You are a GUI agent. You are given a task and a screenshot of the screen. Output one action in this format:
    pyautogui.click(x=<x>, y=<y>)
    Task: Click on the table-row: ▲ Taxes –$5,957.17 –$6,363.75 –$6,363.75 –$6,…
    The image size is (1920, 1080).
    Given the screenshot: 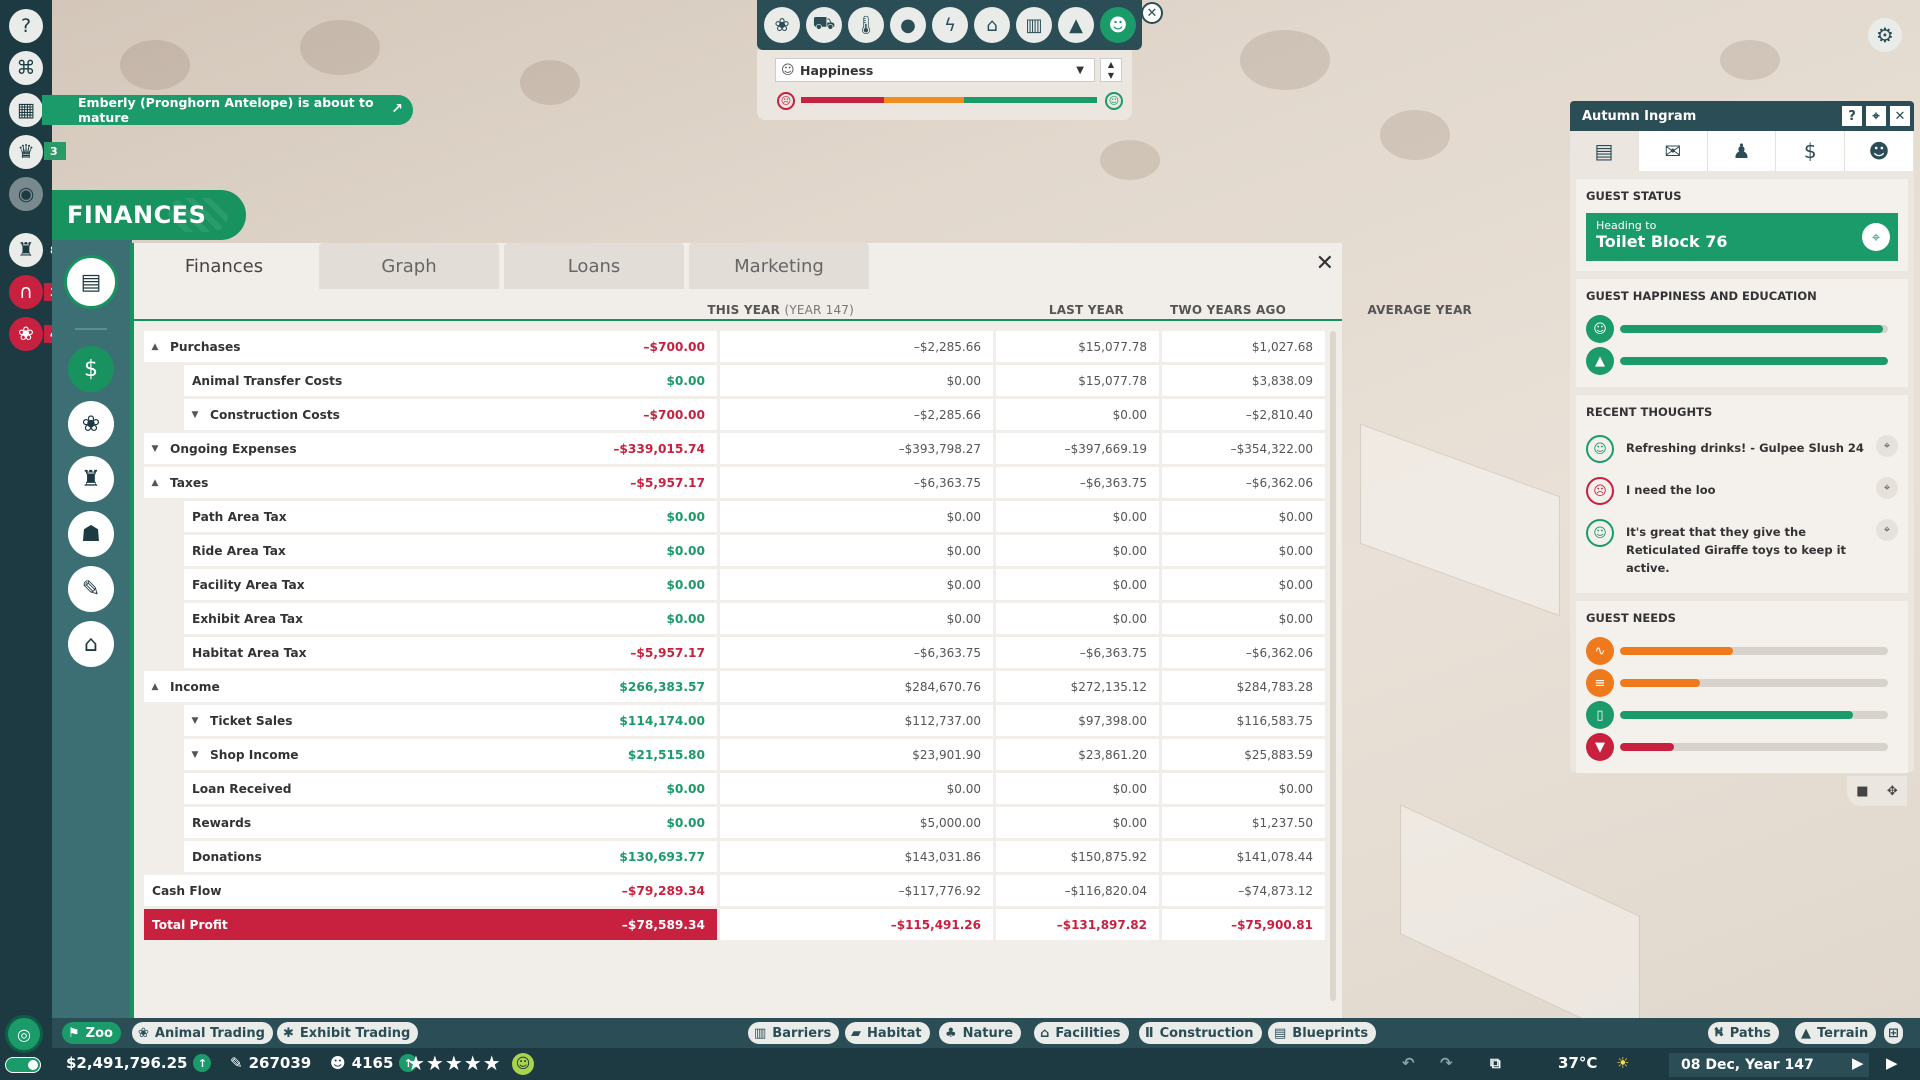 What is the action you would take?
    pyautogui.click(x=734, y=484)
    